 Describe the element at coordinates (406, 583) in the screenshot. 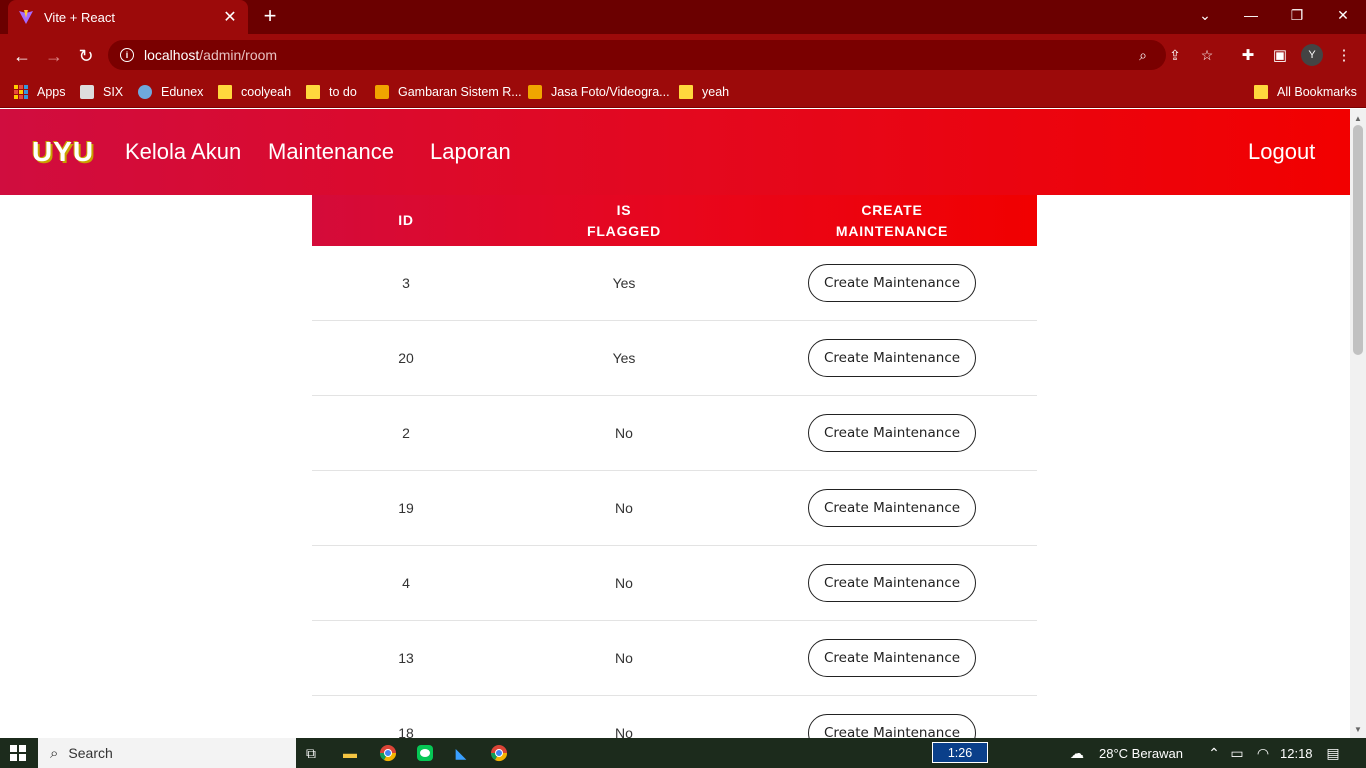

I see `cell-id: 4` at that location.